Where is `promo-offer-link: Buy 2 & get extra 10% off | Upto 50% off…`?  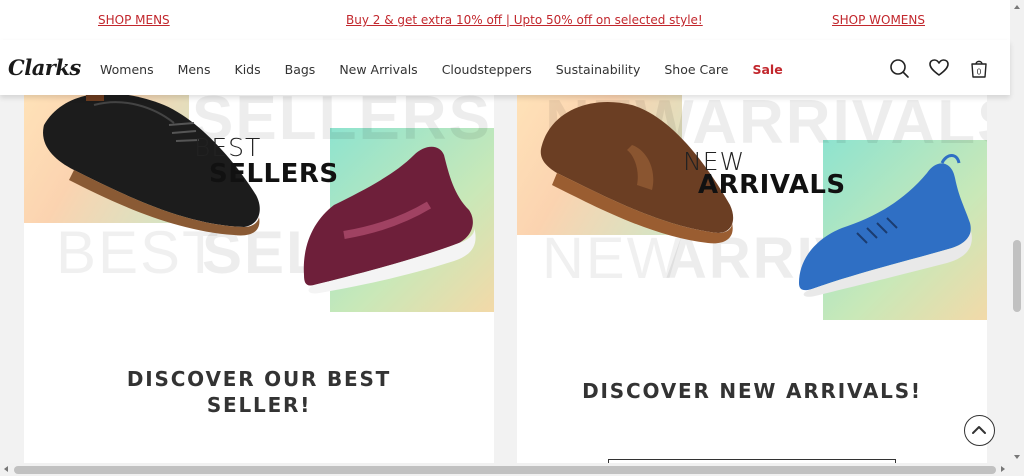 promo-offer-link: Buy 2 & get extra 10% off | Upto 50% off… is located at coordinates (524, 20).